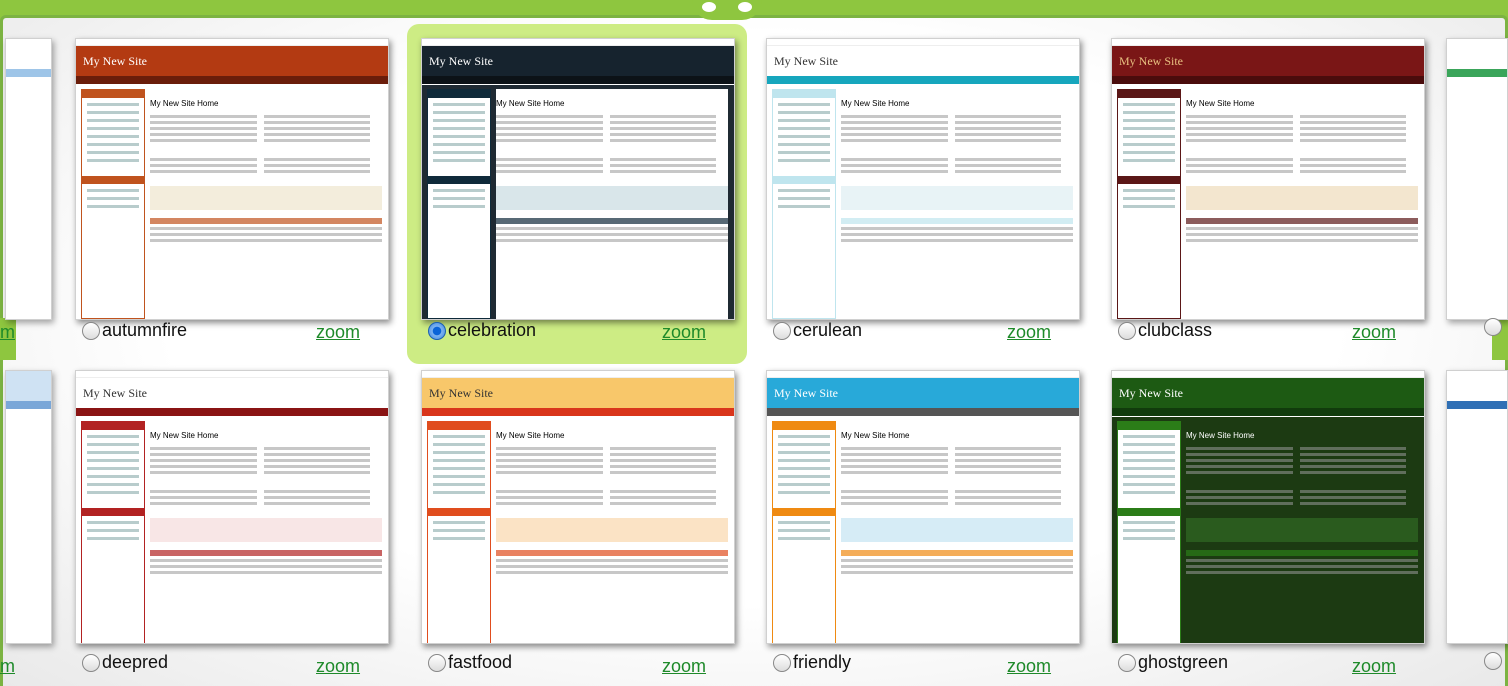 Image resolution: width=1508 pixels, height=686 pixels. What do you see at coordinates (145, 330) in the screenshot?
I see `theme-name-label: autumnfire` at bounding box center [145, 330].